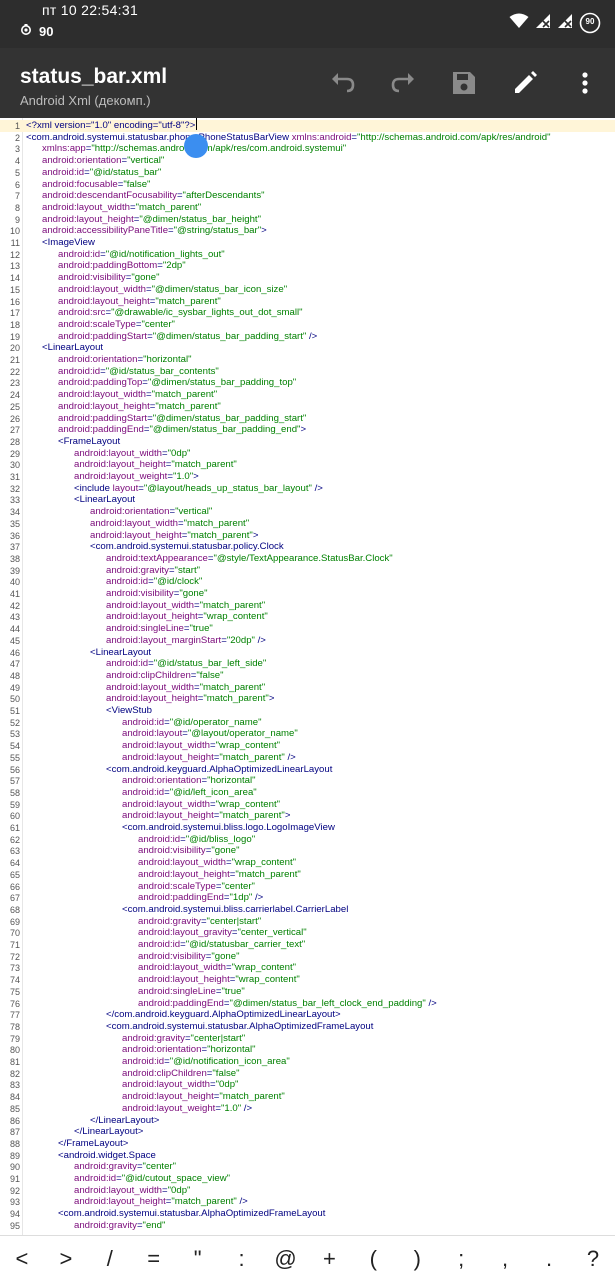 This screenshot has width=615, height=1281. What do you see at coordinates (307, 477) in the screenshot?
I see `code-line: 31 android:layout_weight="1.0">` at bounding box center [307, 477].